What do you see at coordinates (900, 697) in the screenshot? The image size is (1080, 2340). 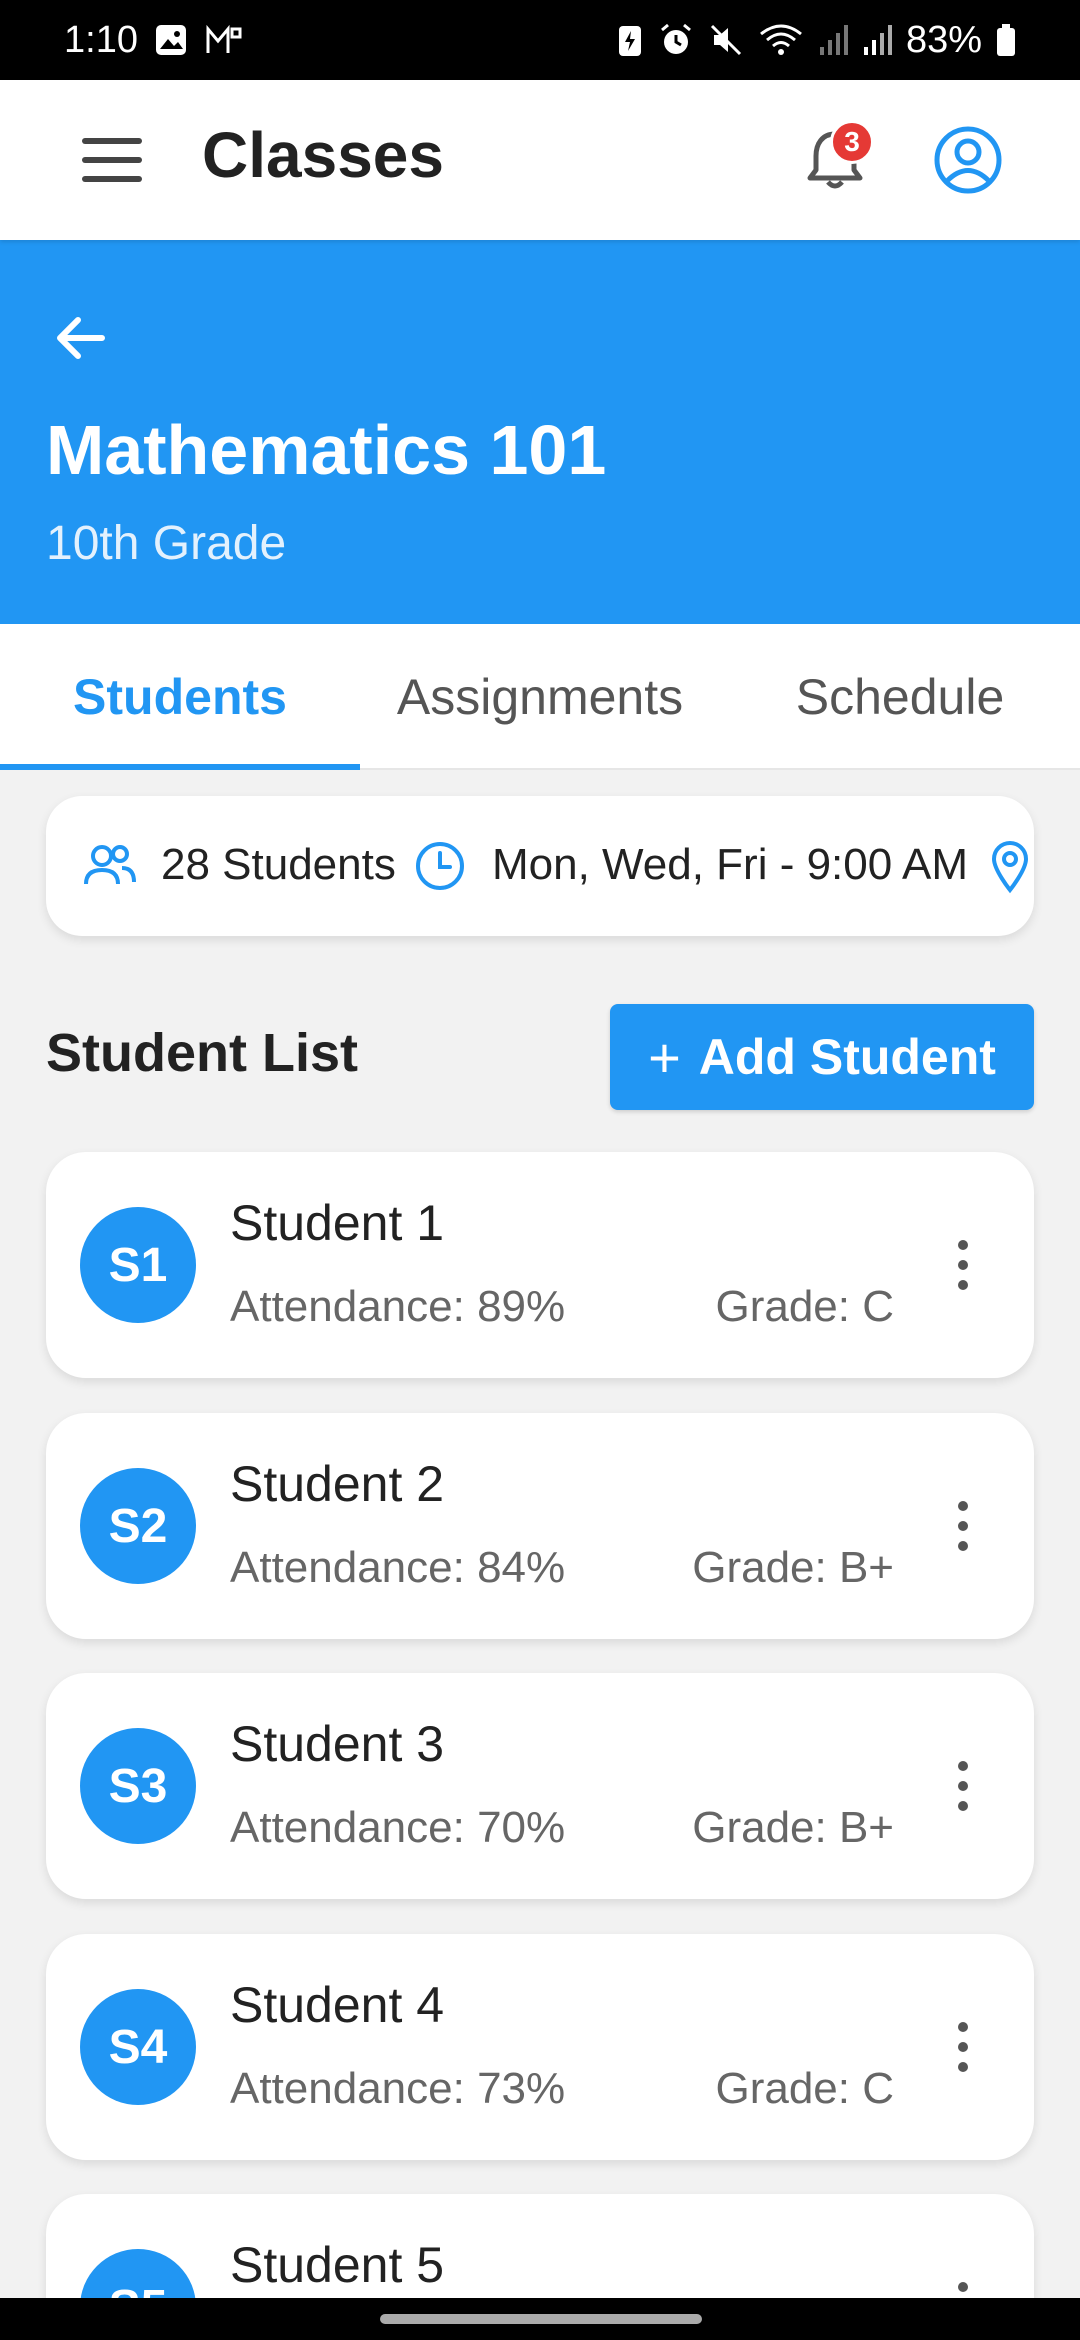 I see `tab-schedule: Schedule` at bounding box center [900, 697].